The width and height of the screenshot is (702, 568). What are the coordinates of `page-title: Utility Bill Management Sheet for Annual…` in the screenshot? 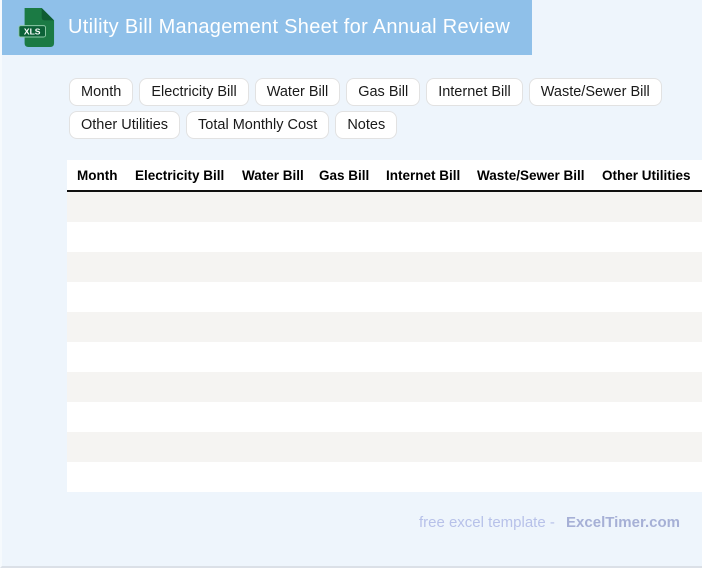 It's located at (289, 27).